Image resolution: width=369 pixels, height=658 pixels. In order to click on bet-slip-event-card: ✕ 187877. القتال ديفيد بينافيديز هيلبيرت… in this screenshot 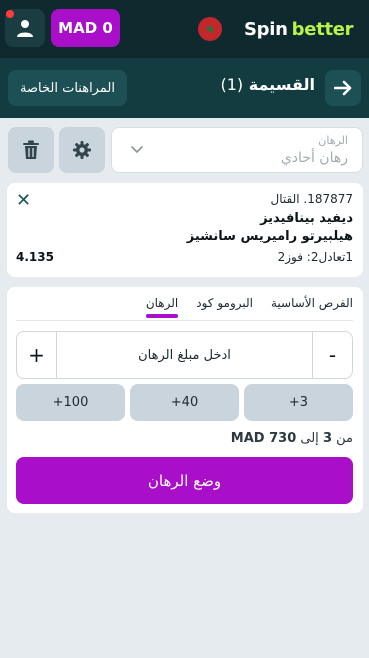, I will do `click(185, 230)`.